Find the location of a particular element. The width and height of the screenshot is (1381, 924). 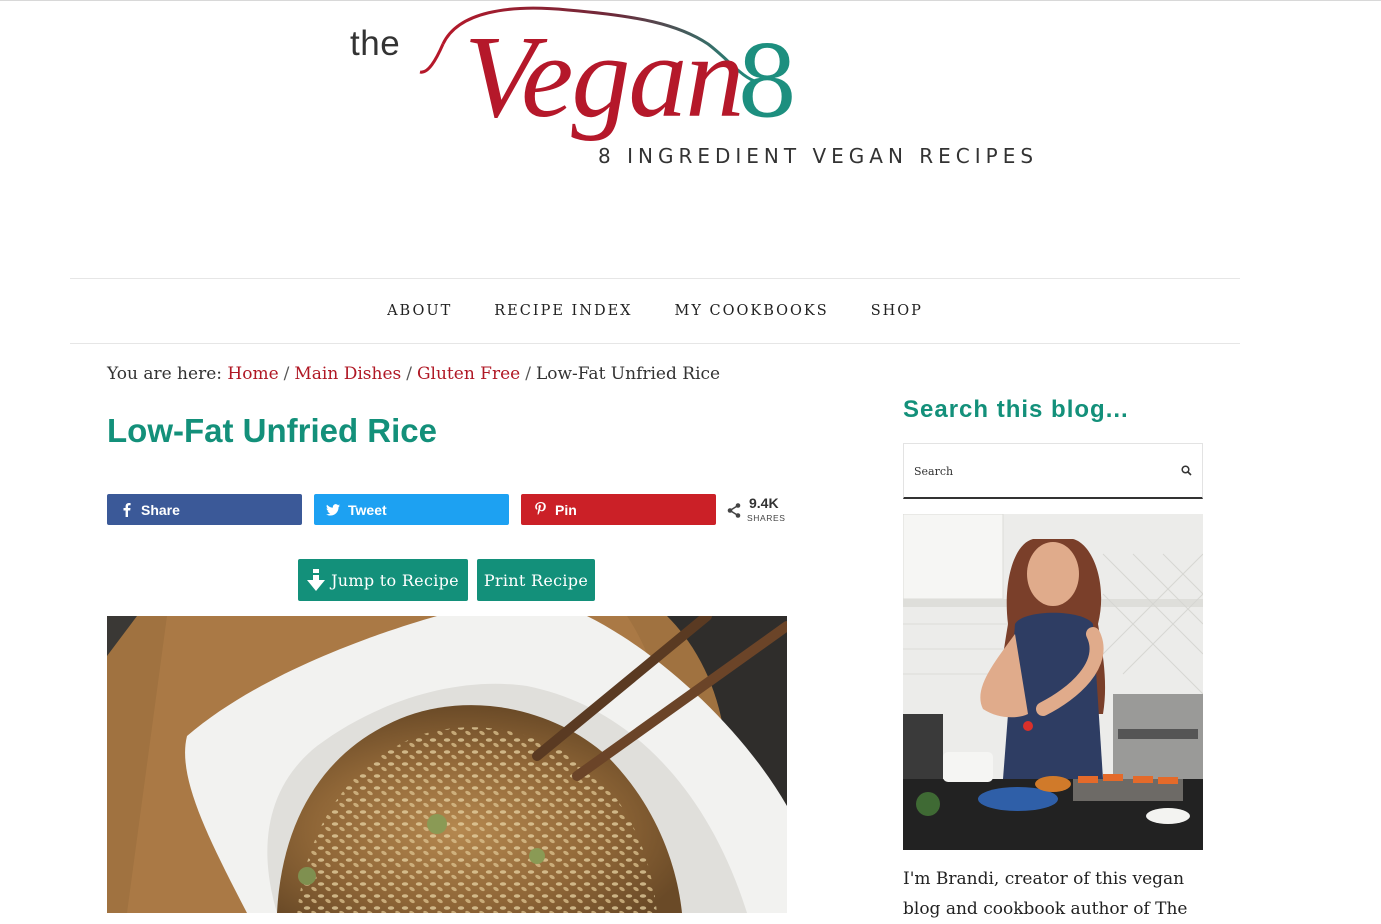

sidebar-search-form is located at coordinates (1053, 471).